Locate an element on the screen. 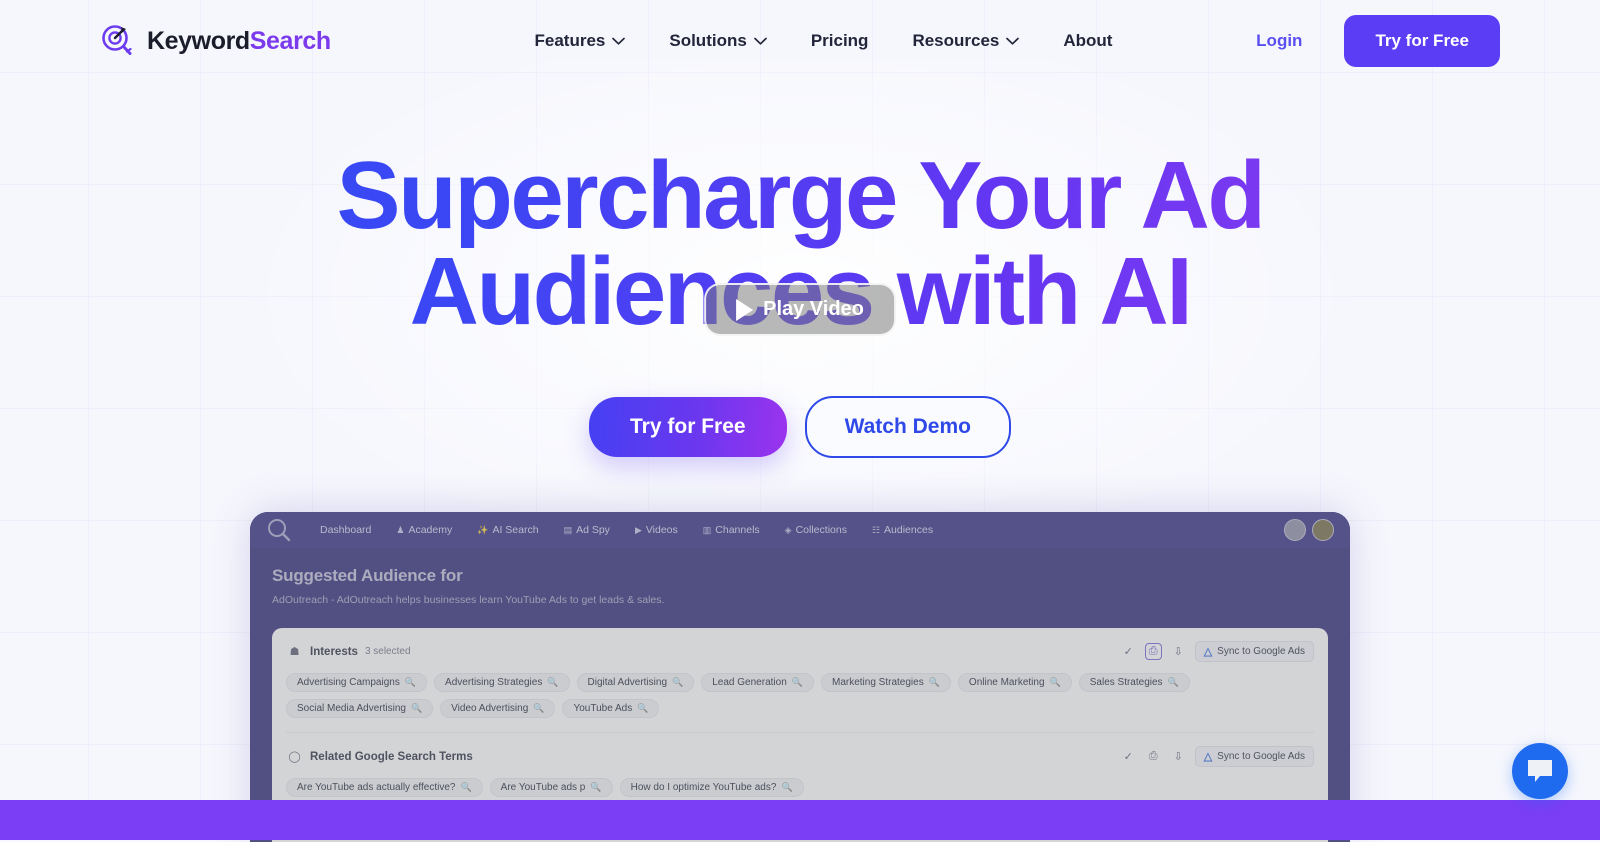 This screenshot has width=1600, height=842. interest-tag: Online Marketing 🔍 is located at coordinates (1014, 682).